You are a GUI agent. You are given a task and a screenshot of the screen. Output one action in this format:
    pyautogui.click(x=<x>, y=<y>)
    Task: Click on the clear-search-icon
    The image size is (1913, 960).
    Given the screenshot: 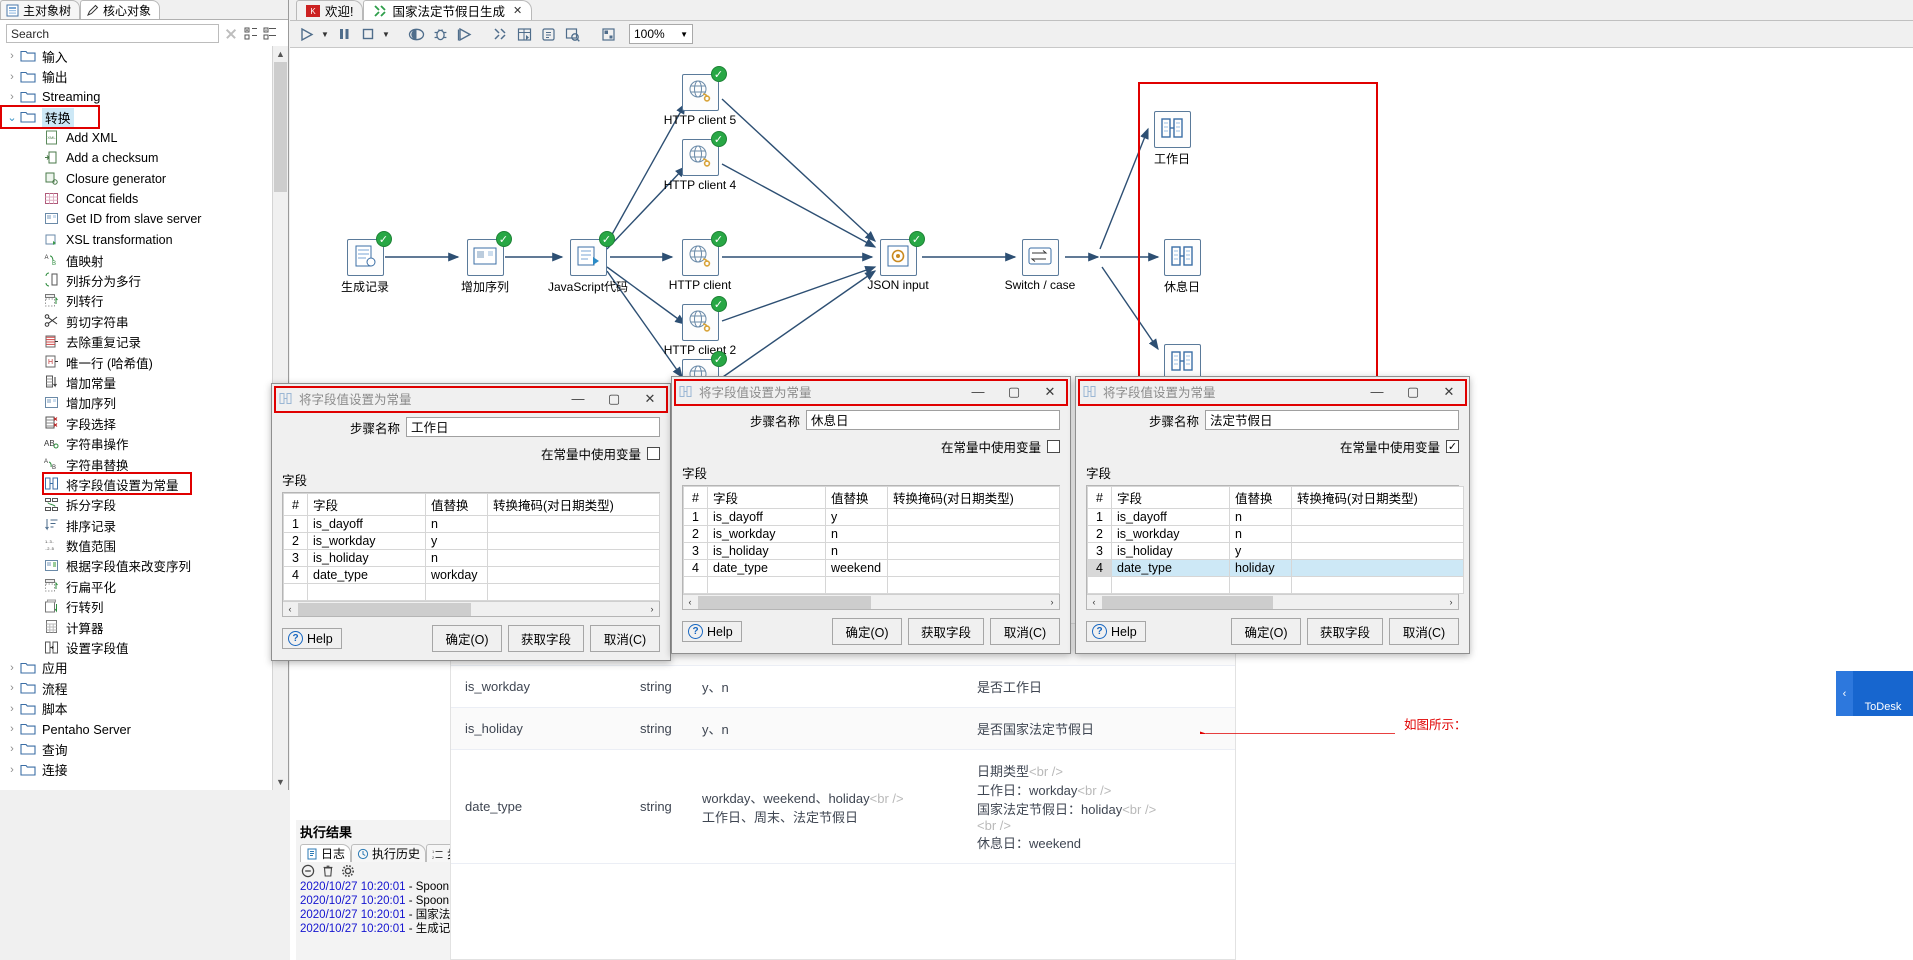 What is the action you would take?
    pyautogui.click(x=231, y=34)
    